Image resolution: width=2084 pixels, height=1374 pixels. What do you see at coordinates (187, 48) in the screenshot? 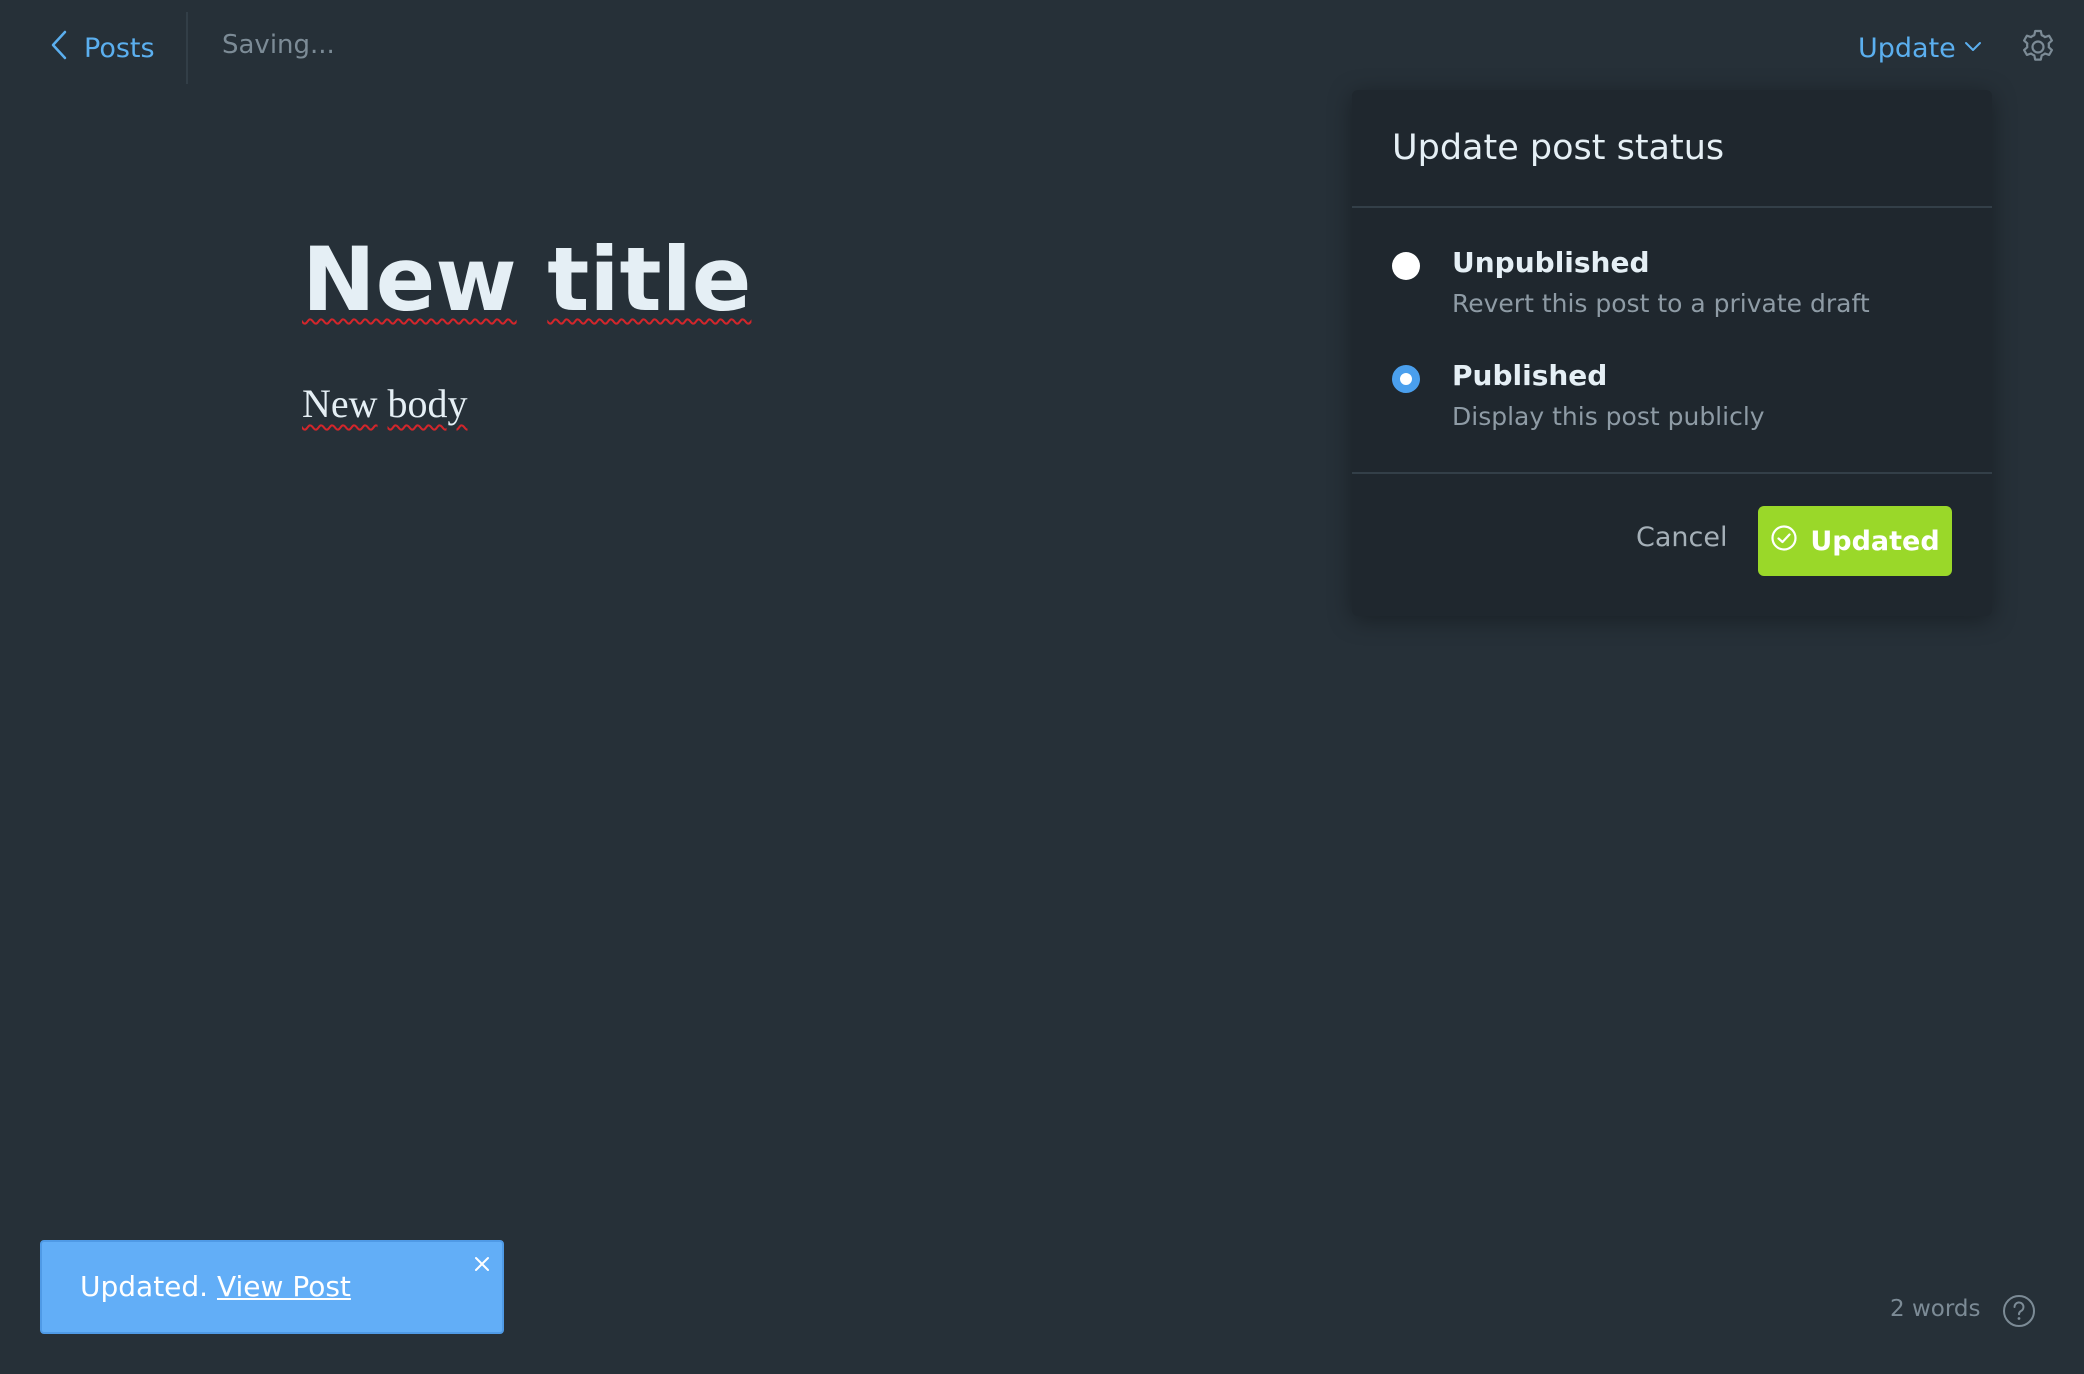
I see `topbar-divider` at bounding box center [187, 48].